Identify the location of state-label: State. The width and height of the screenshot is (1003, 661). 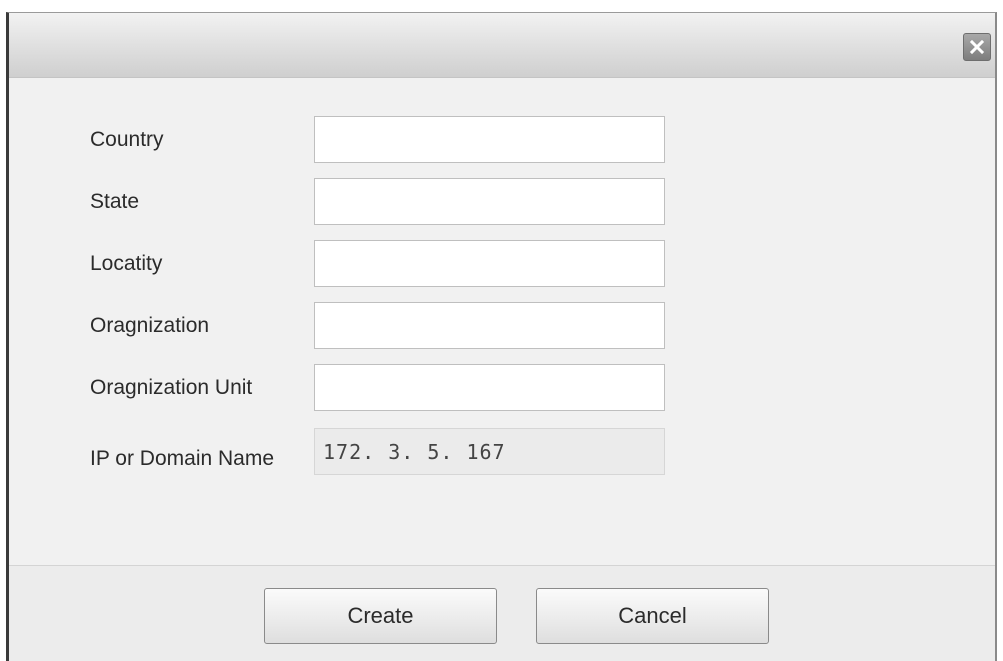
(115, 201).